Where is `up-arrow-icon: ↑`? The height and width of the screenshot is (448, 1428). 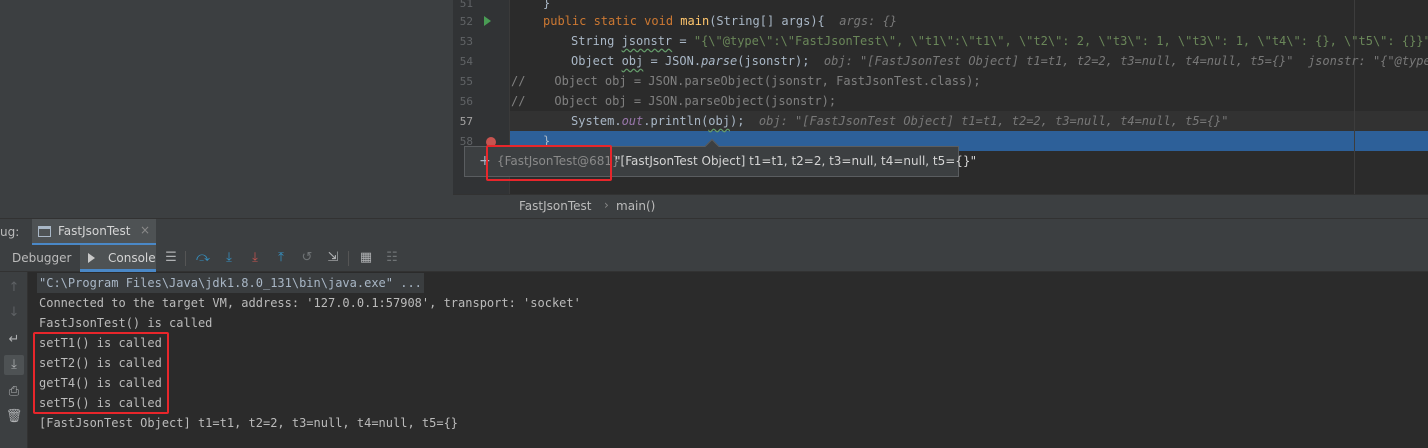
up-arrow-icon: ↑ is located at coordinates (14, 288).